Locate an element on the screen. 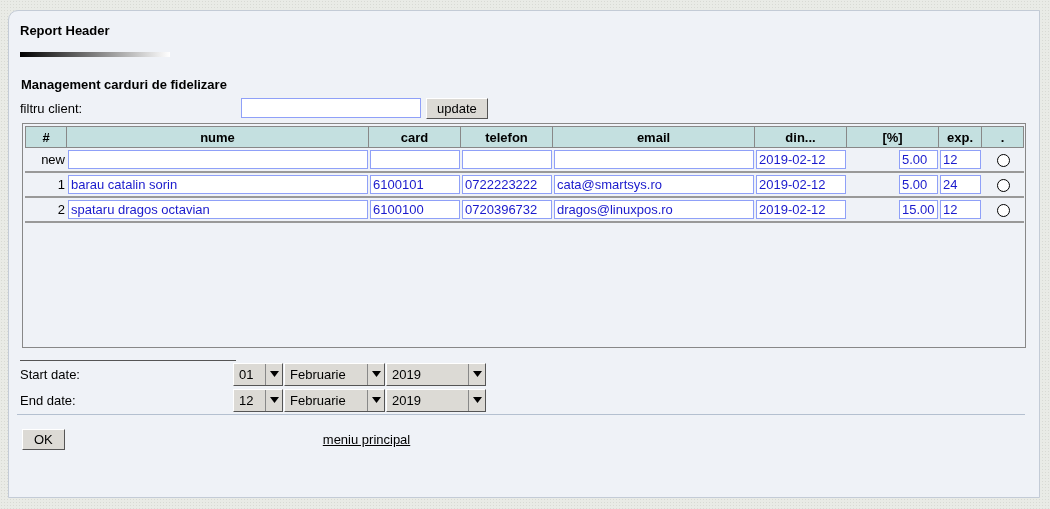 The width and height of the screenshot is (1050, 509). cell-input: 24 is located at coordinates (960, 184).